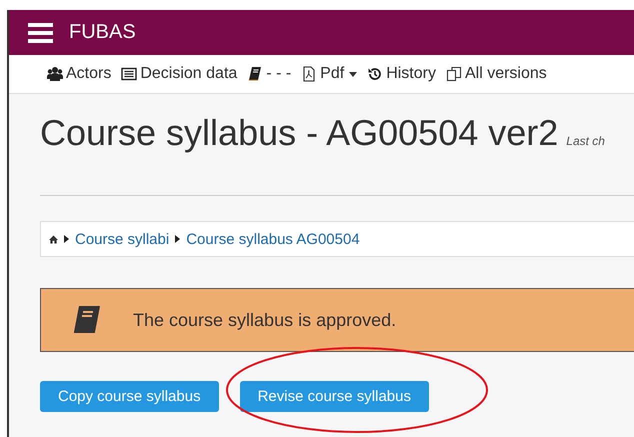 Image resolution: width=634 pixels, height=437 pixels. I want to click on users-icon, so click(55, 74).